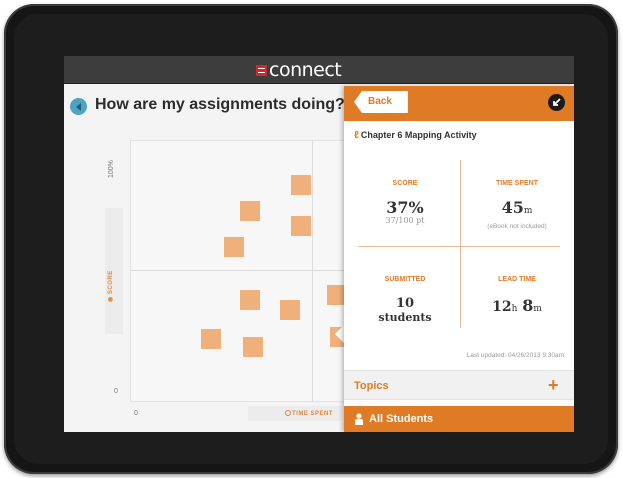 The width and height of the screenshot is (623, 478). What do you see at coordinates (459, 103) in the screenshot?
I see `panel-header: Back` at bounding box center [459, 103].